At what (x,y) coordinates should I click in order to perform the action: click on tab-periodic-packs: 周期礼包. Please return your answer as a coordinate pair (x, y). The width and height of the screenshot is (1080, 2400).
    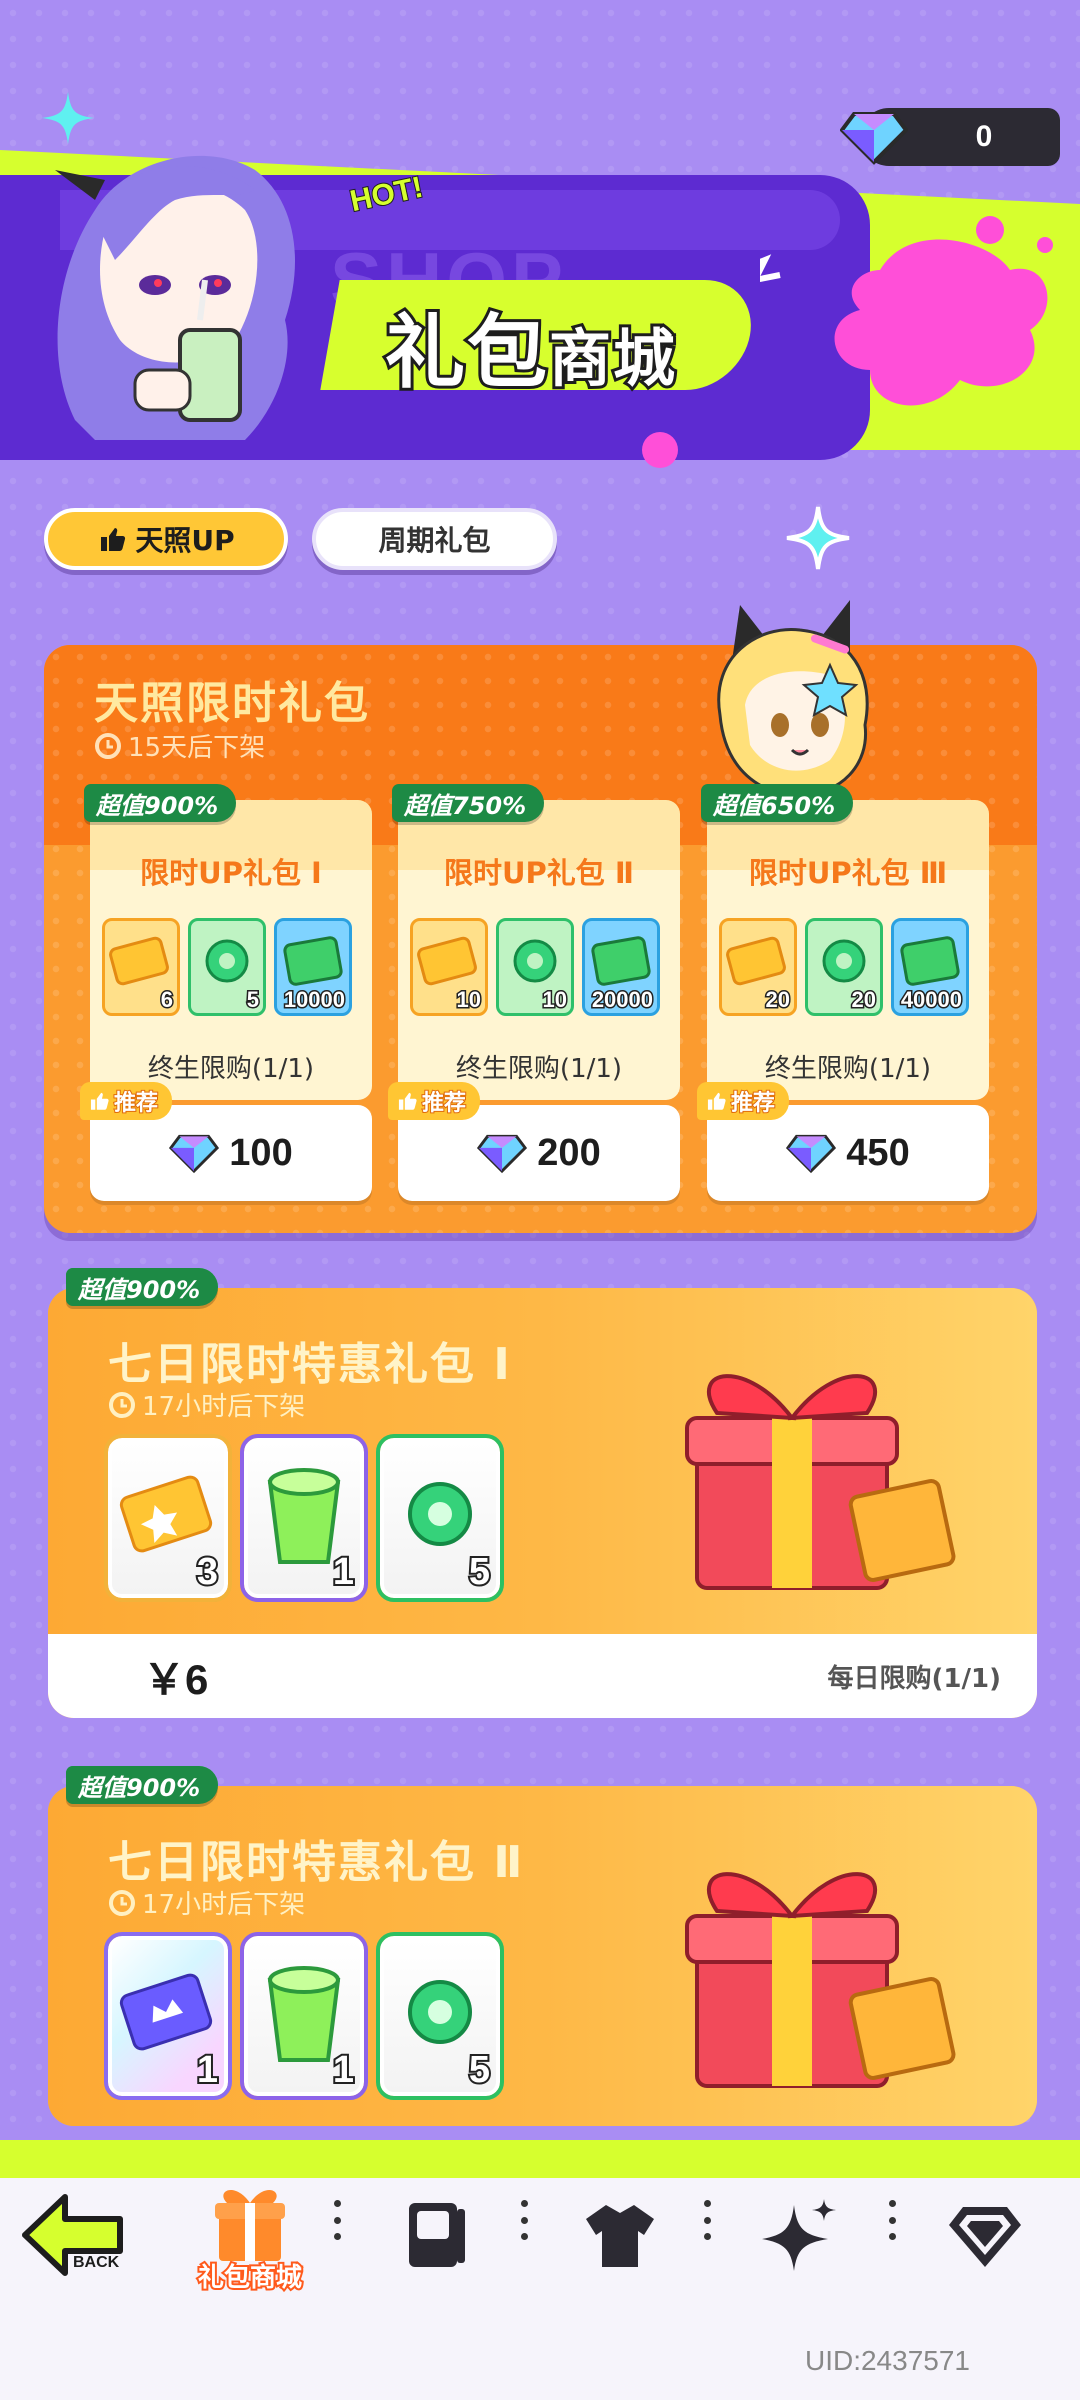
    Looking at the image, I should click on (434, 539).